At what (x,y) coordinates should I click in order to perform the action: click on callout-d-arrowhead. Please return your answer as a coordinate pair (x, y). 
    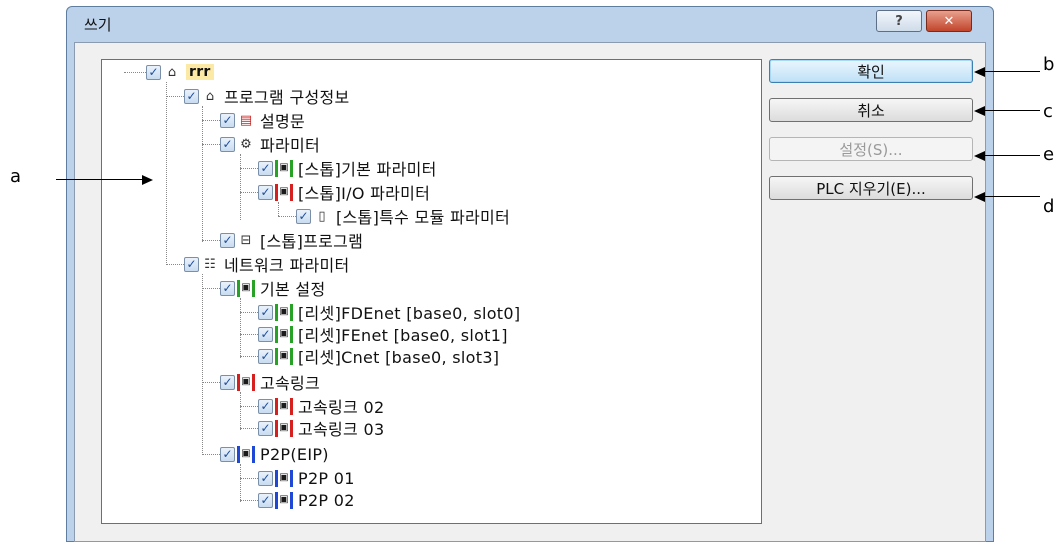
    Looking at the image, I should click on (979, 197).